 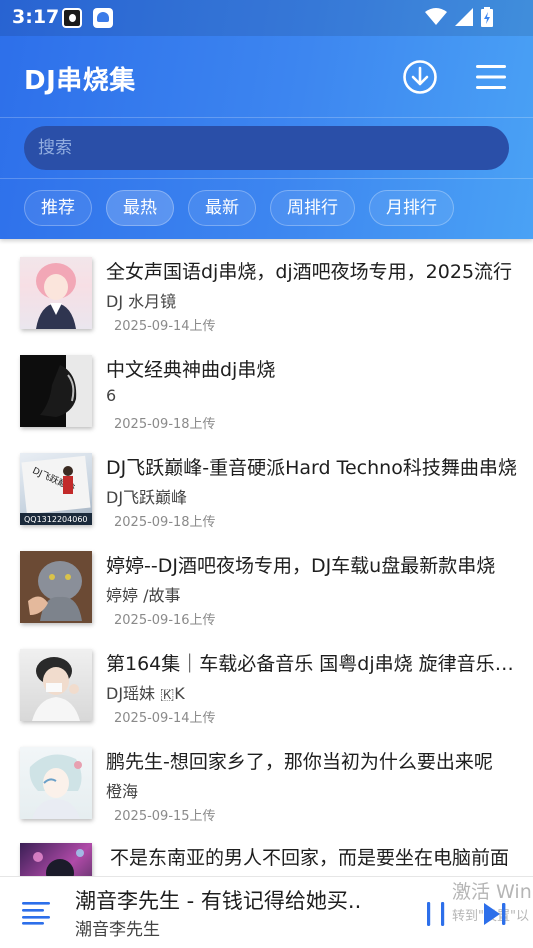 I want to click on song-artist: DJ飞跃巅峰, so click(x=147, y=497).